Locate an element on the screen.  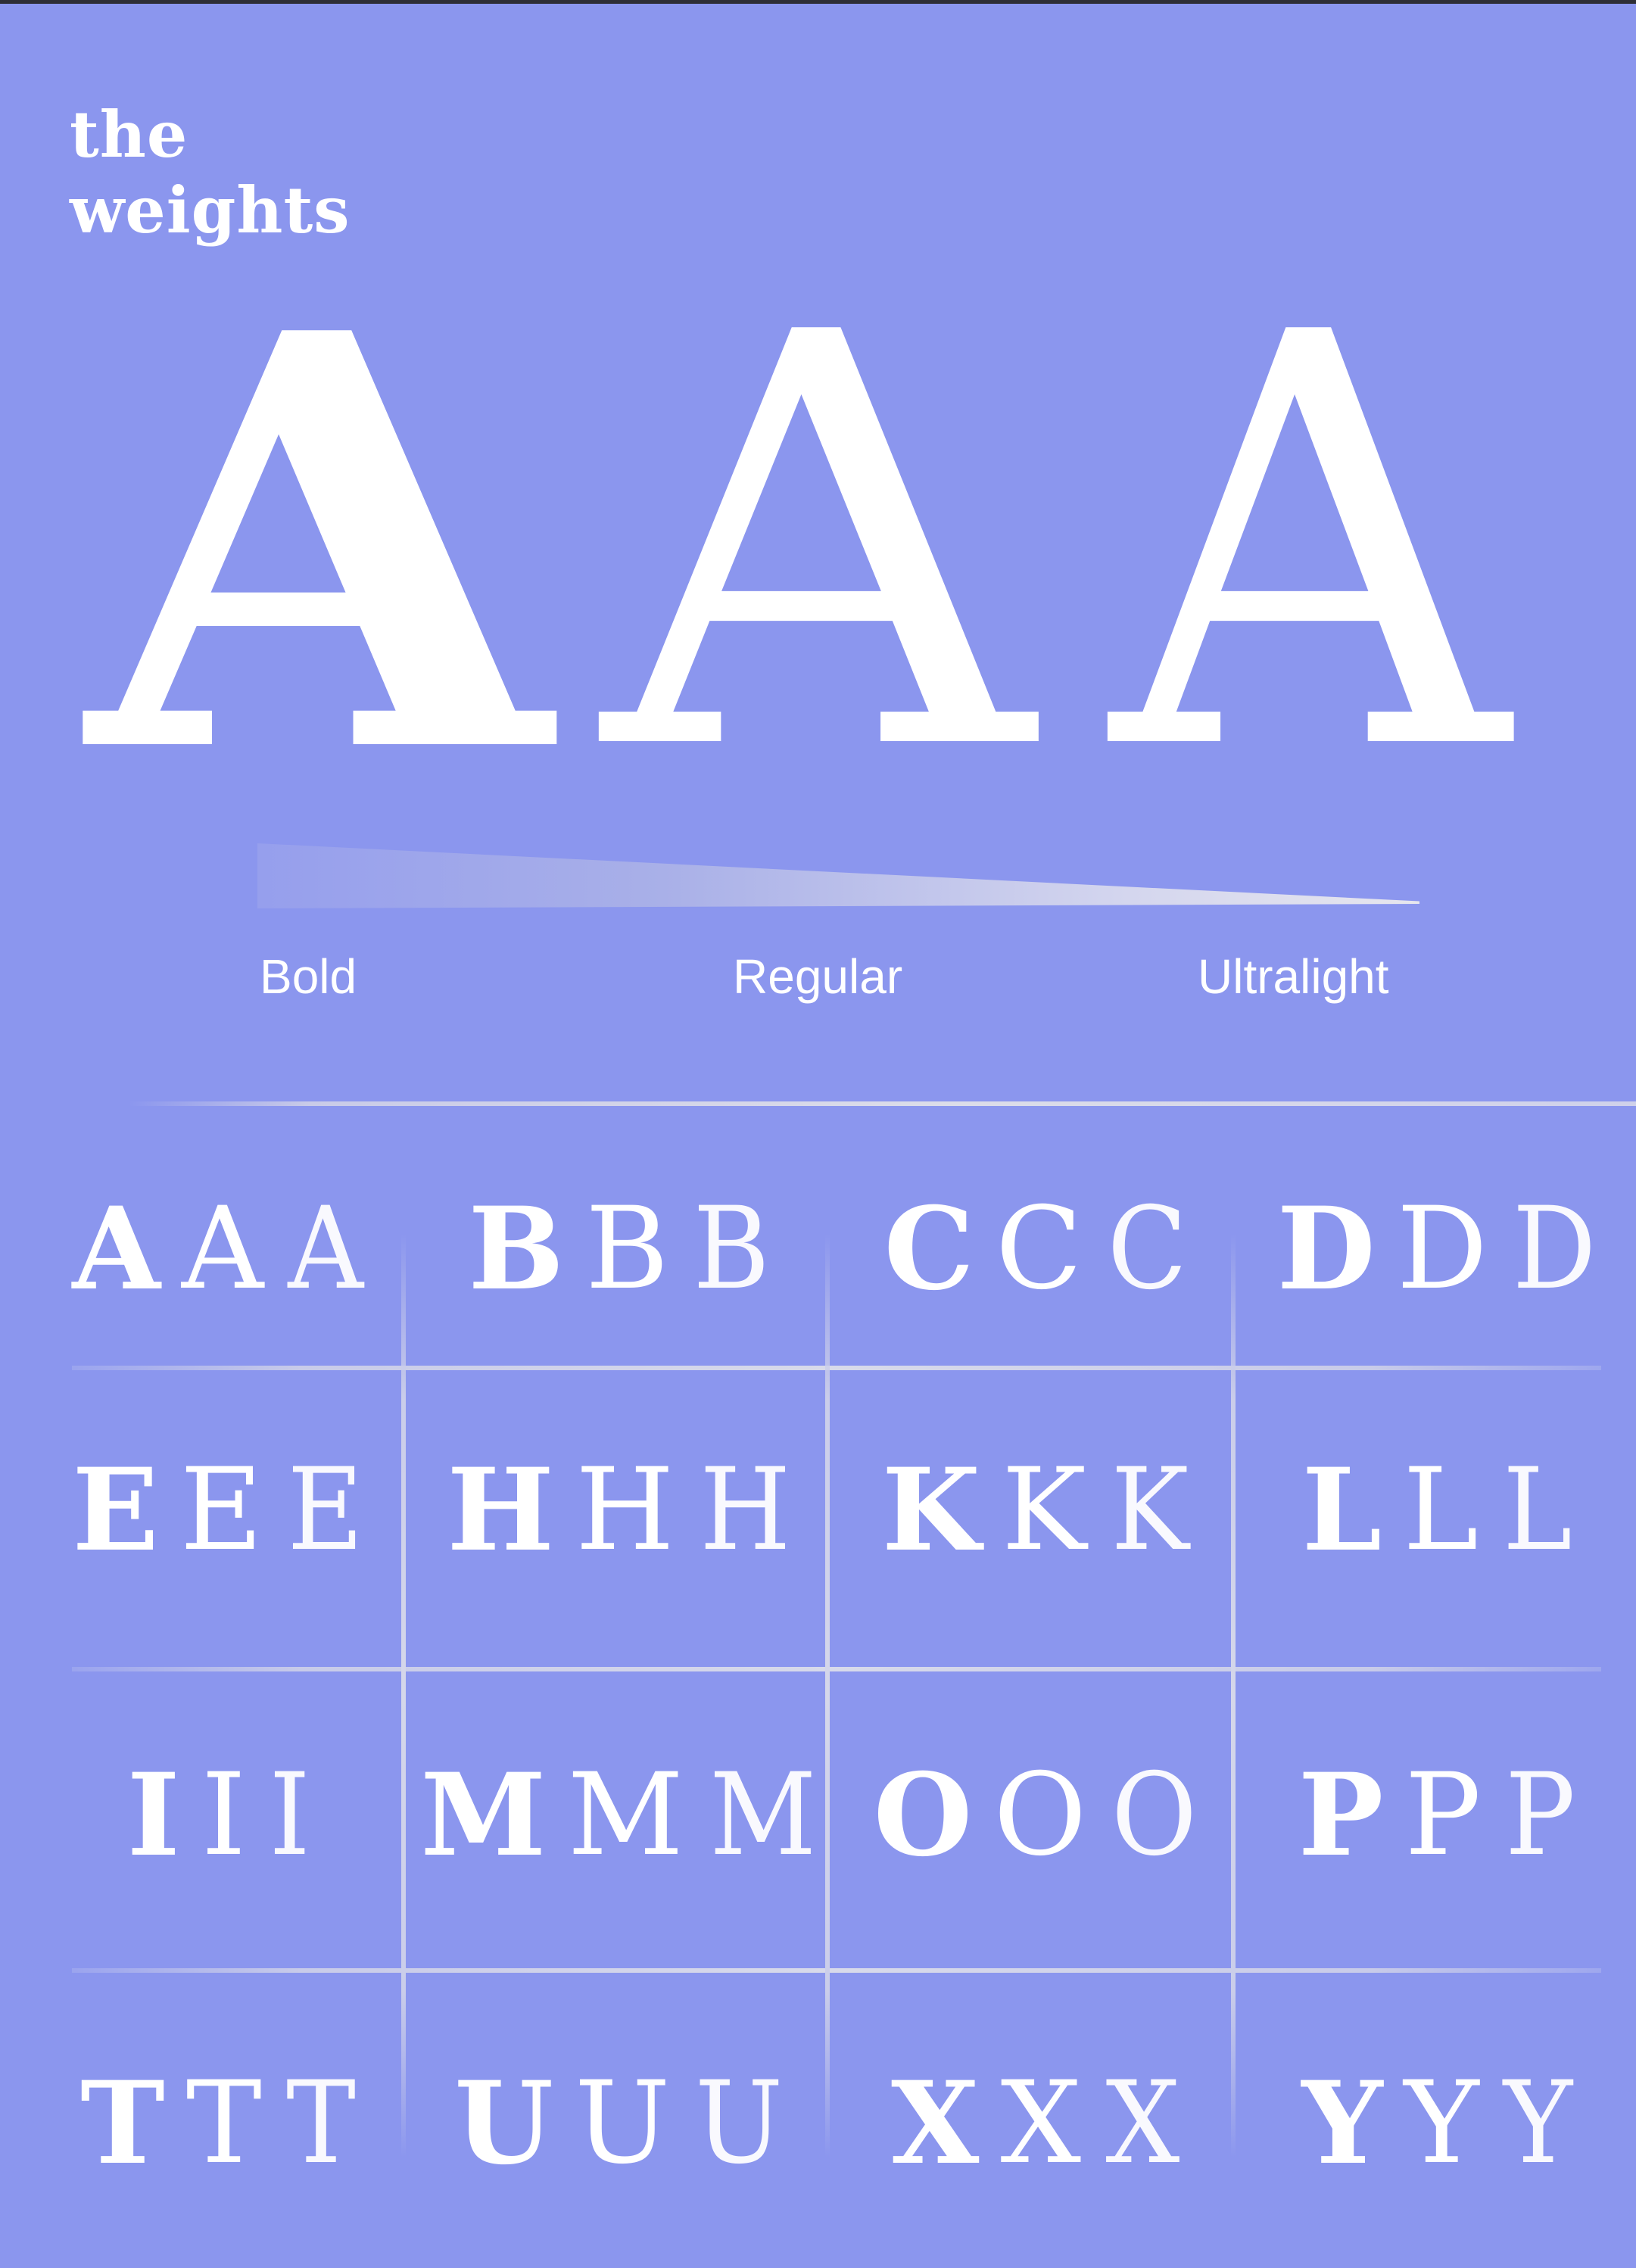
glyph-ultralight: T is located at coordinates (320, 2123).